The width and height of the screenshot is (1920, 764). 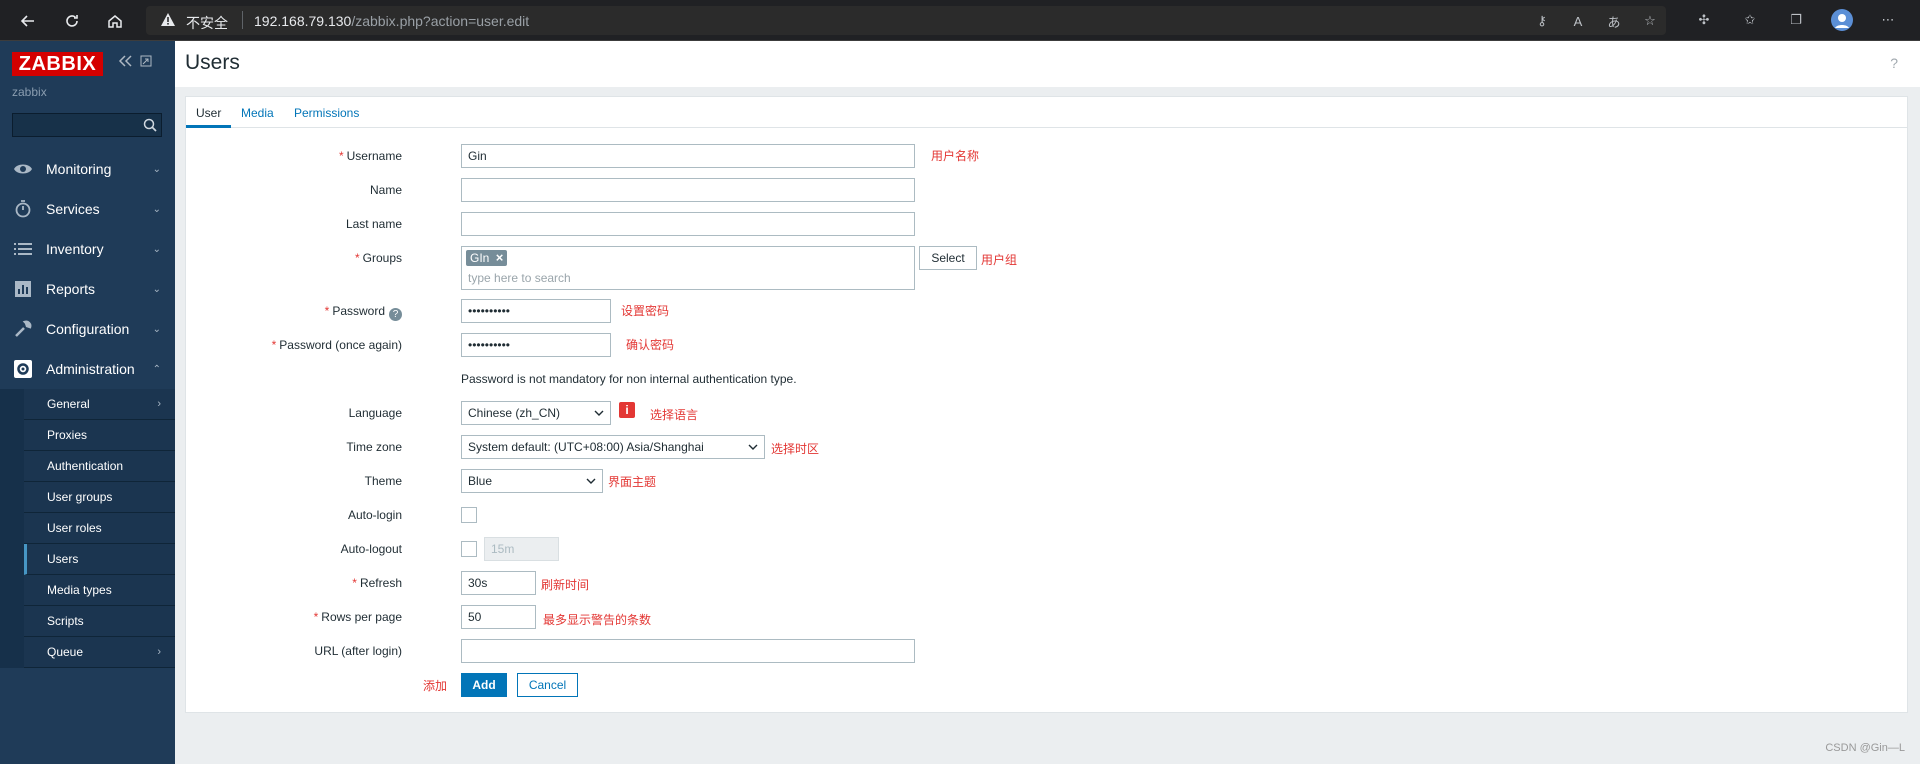 What do you see at coordinates (159, 652) in the screenshot?
I see `chevron-right-icon: ›` at bounding box center [159, 652].